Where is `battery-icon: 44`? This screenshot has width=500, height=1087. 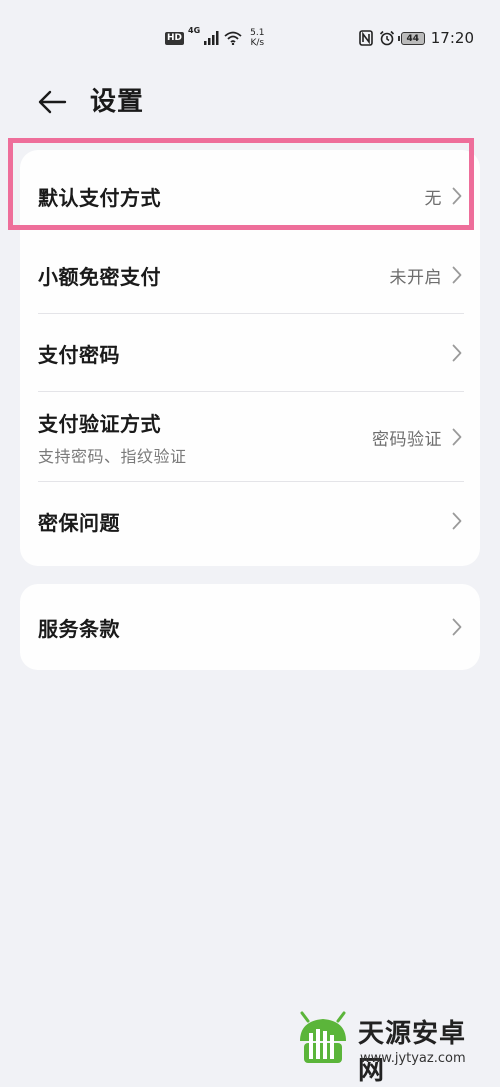
battery-icon: 44 is located at coordinates (411, 38).